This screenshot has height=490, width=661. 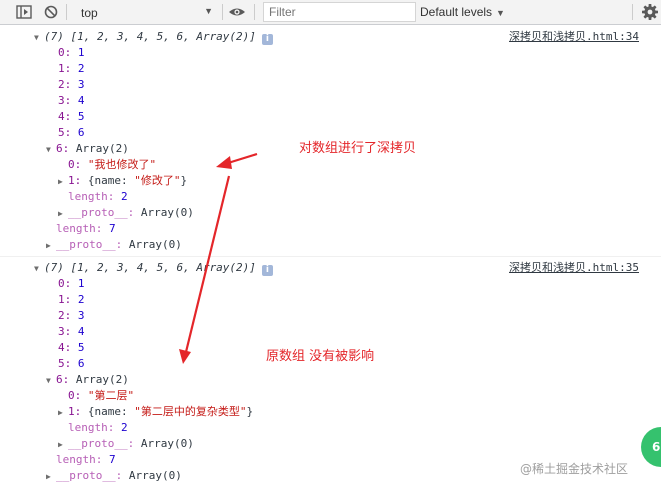 What do you see at coordinates (650, 12) in the screenshot?
I see `gear-icon` at bounding box center [650, 12].